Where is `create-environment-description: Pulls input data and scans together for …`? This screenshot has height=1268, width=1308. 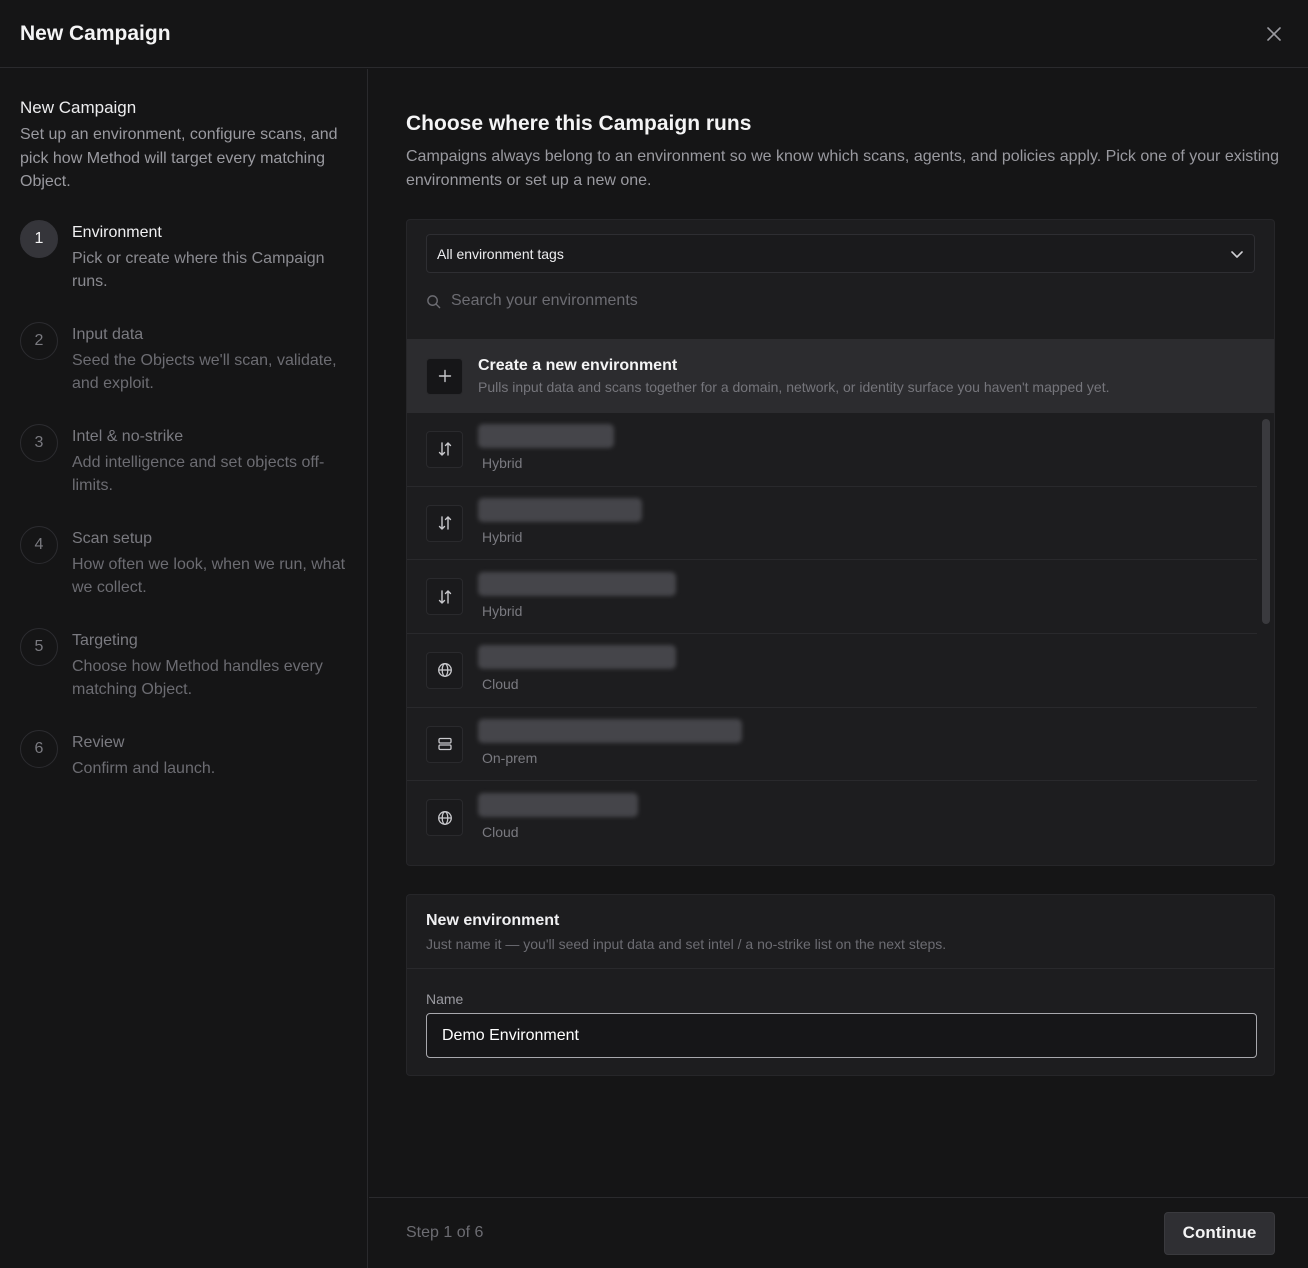
create-environment-description: Pulls input data and scans together for … is located at coordinates (794, 387).